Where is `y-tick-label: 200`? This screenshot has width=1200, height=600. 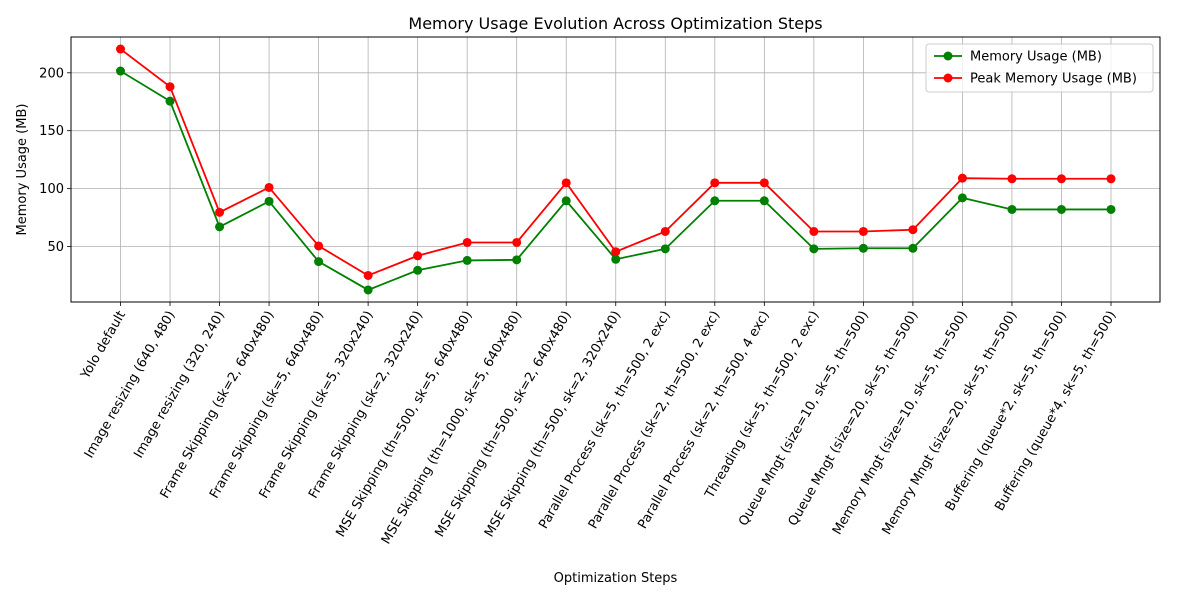 y-tick-label: 200 is located at coordinates (51, 73).